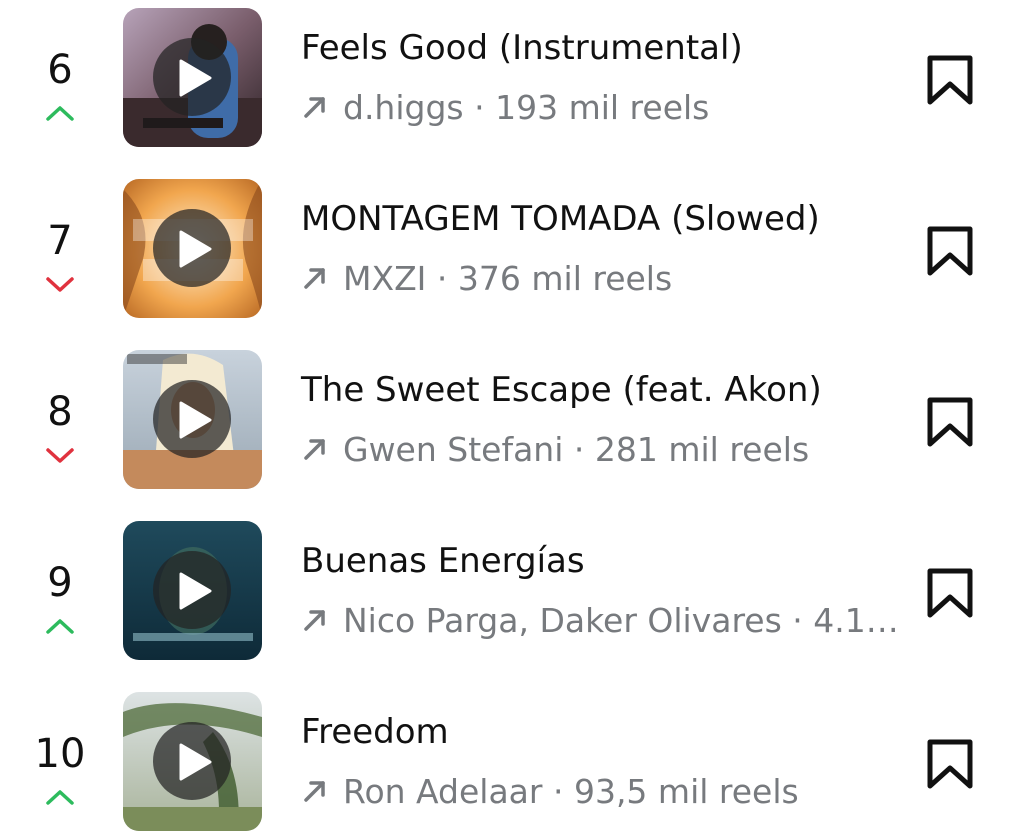 Image resolution: width=1024 pixels, height=835 pixels. Describe the element at coordinates (442, 791) in the screenshot. I see `artist-name: Ron Adelaar` at that location.